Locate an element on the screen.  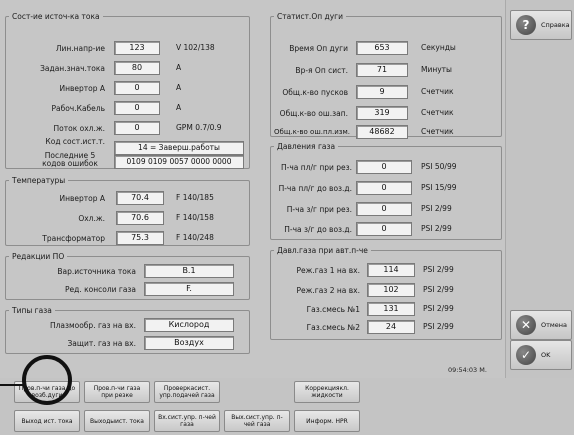
total-start-errors-label: Общ.к-во ош.зап. is located at coordinates (313, 113).